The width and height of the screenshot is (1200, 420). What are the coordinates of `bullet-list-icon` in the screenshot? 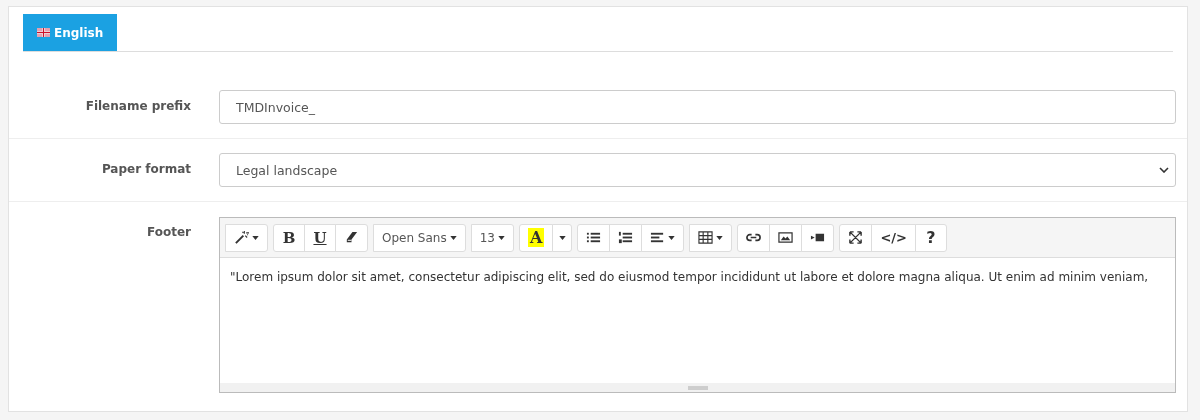 It's located at (594, 237).